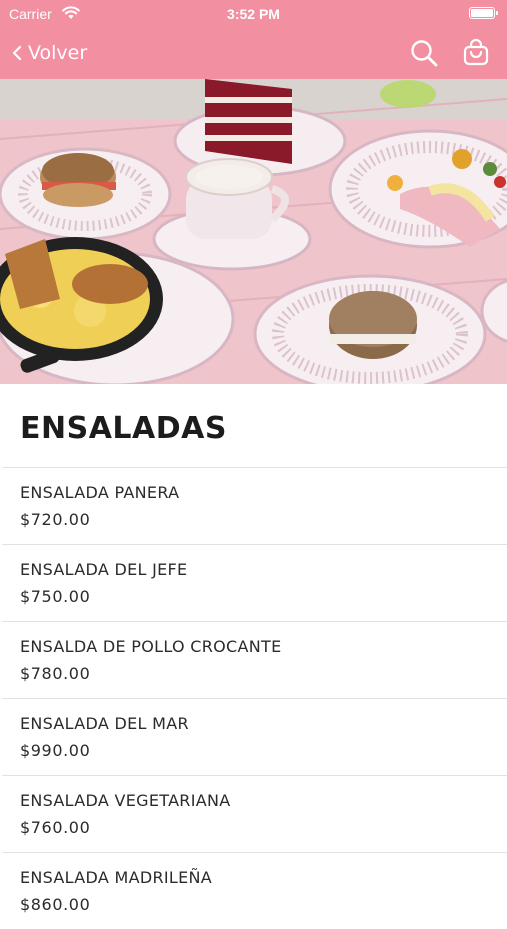 The height and width of the screenshot is (929, 507). I want to click on status-bar: Carrier 3:52 PM, so click(253, 14).